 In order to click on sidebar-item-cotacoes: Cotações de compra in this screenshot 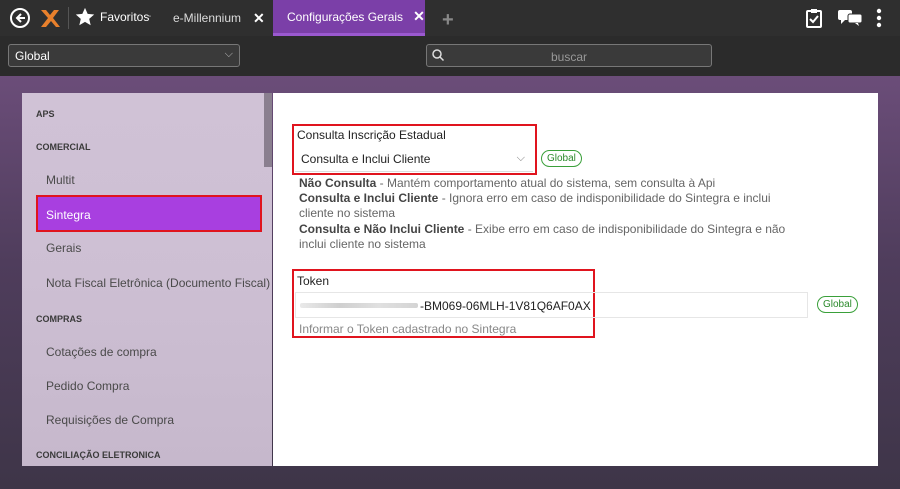, I will do `click(101, 352)`.